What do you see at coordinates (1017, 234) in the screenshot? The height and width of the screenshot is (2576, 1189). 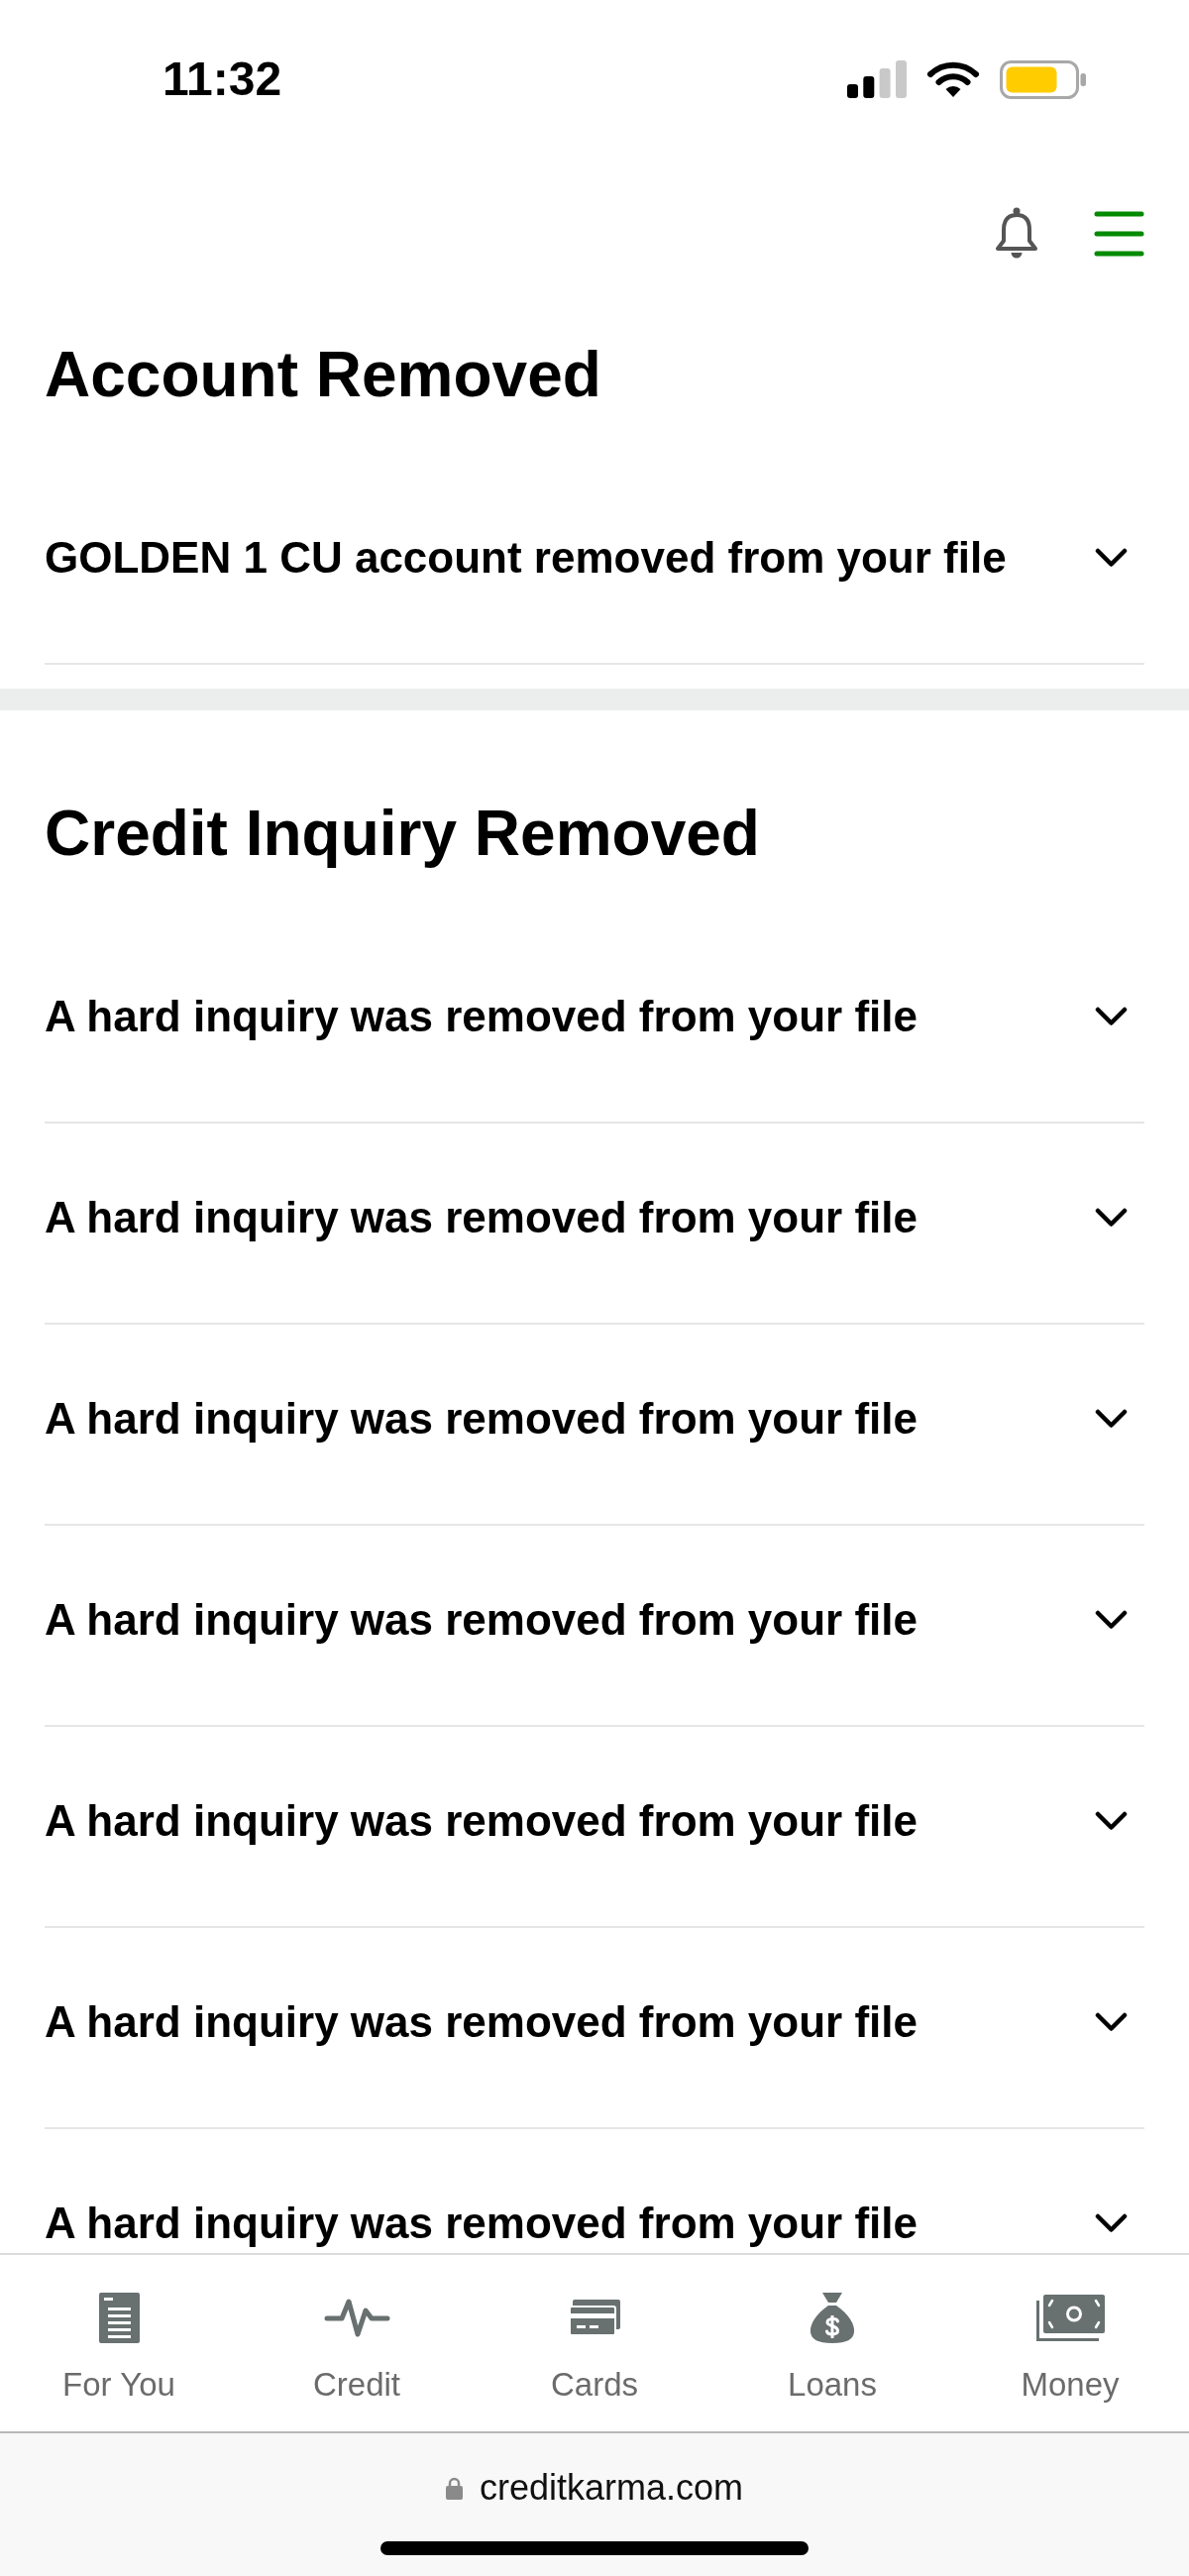 I see `bell-icon` at bounding box center [1017, 234].